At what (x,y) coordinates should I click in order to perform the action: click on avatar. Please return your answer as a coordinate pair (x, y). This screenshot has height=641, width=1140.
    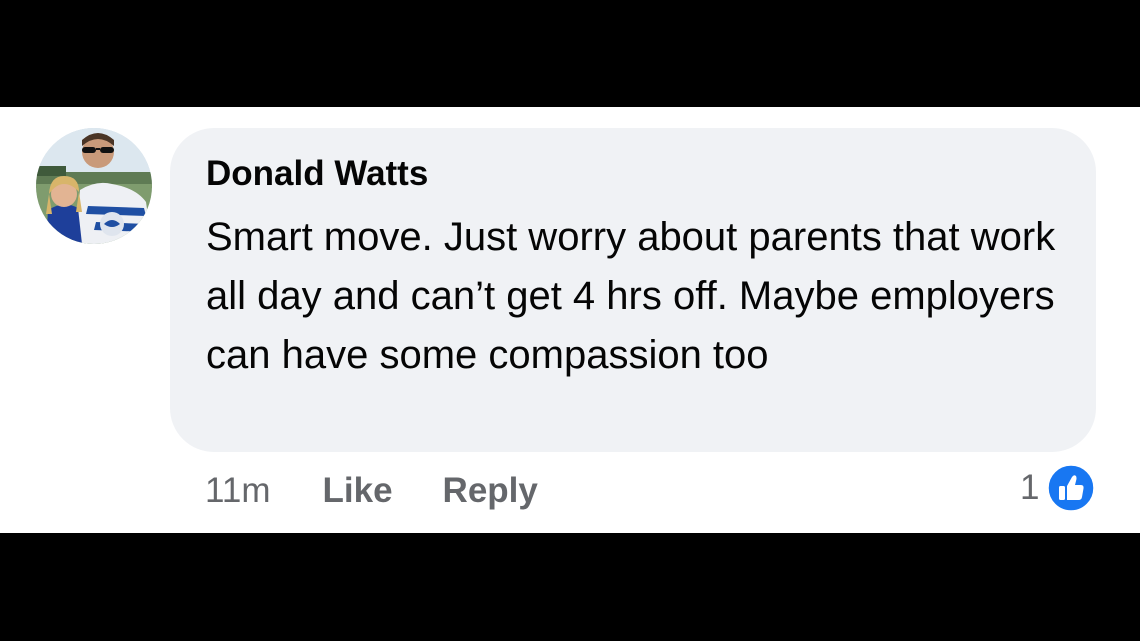
    Looking at the image, I should click on (94, 186).